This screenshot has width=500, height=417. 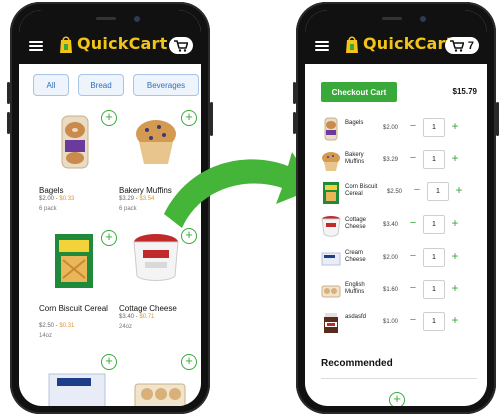 What do you see at coordinates (355, 158) in the screenshot?
I see `cart-item-name: Bakery Muffins` at bounding box center [355, 158].